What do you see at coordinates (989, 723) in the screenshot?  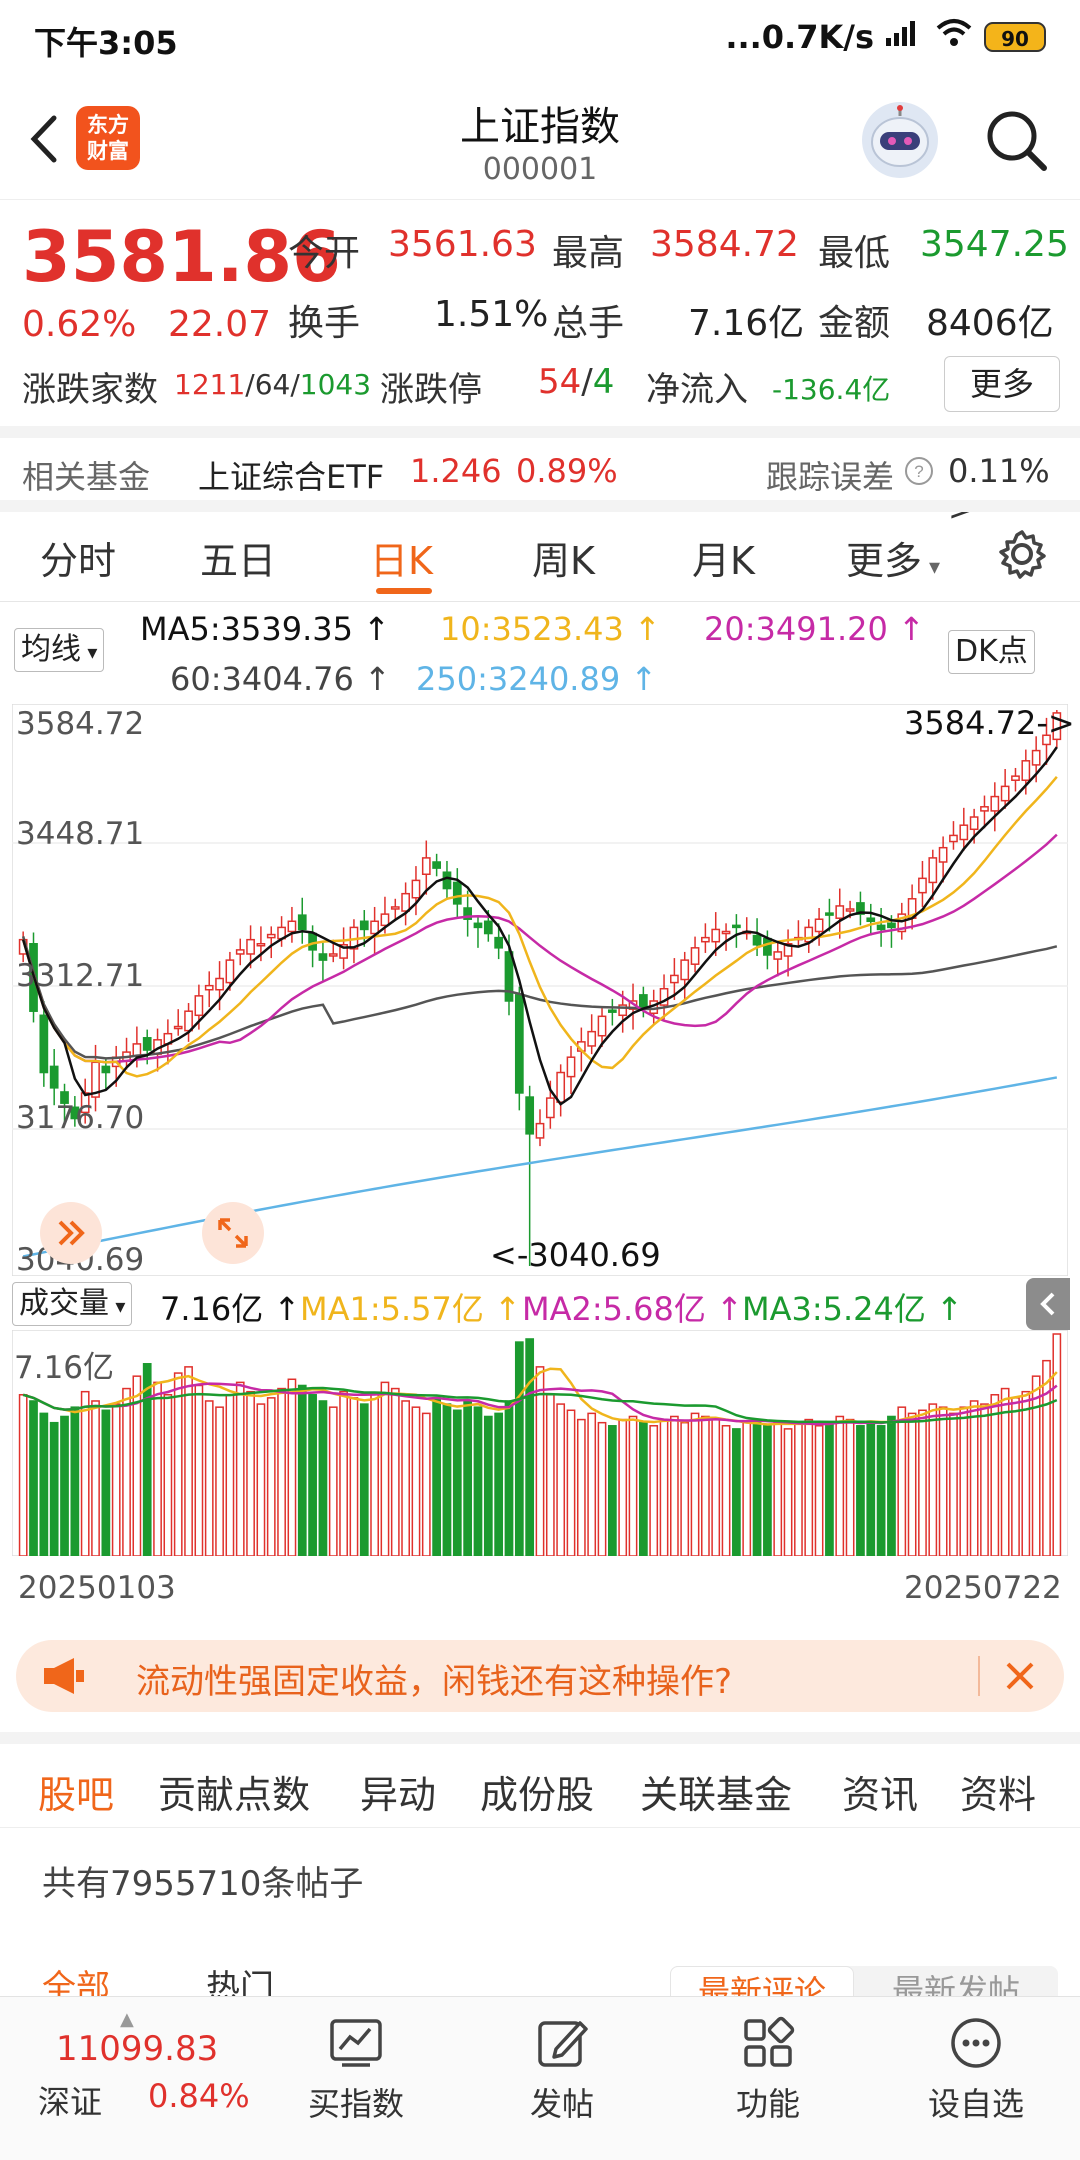 I see `high-marker-label: 3584.72->` at bounding box center [989, 723].